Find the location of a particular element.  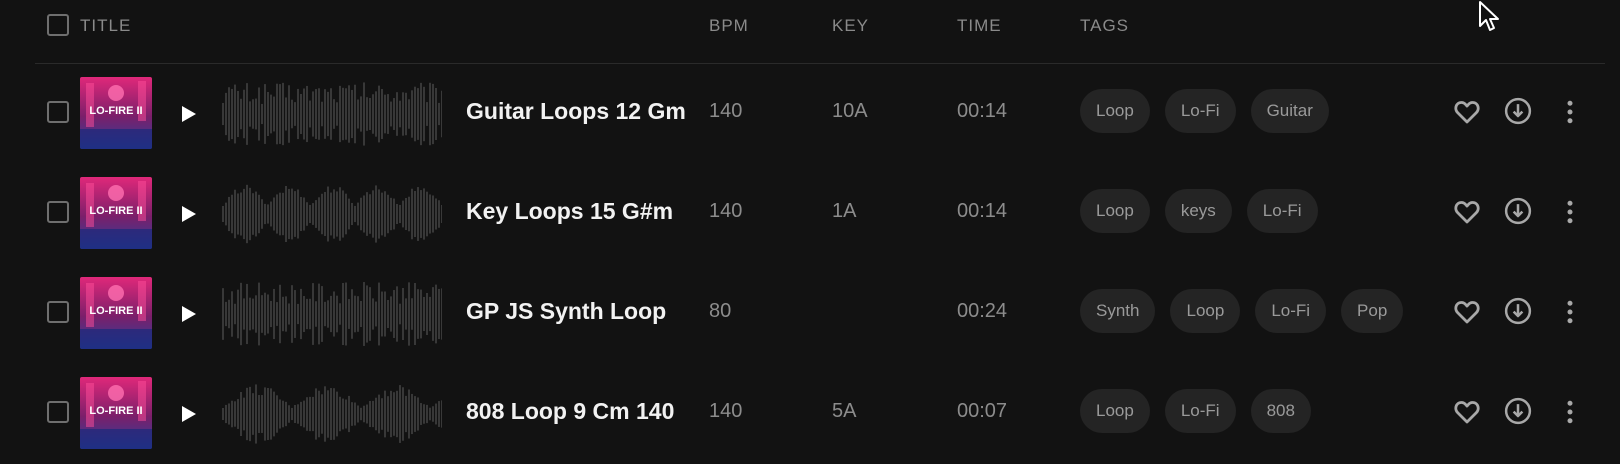

column-header-key: KEY is located at coordinates (850, 26).